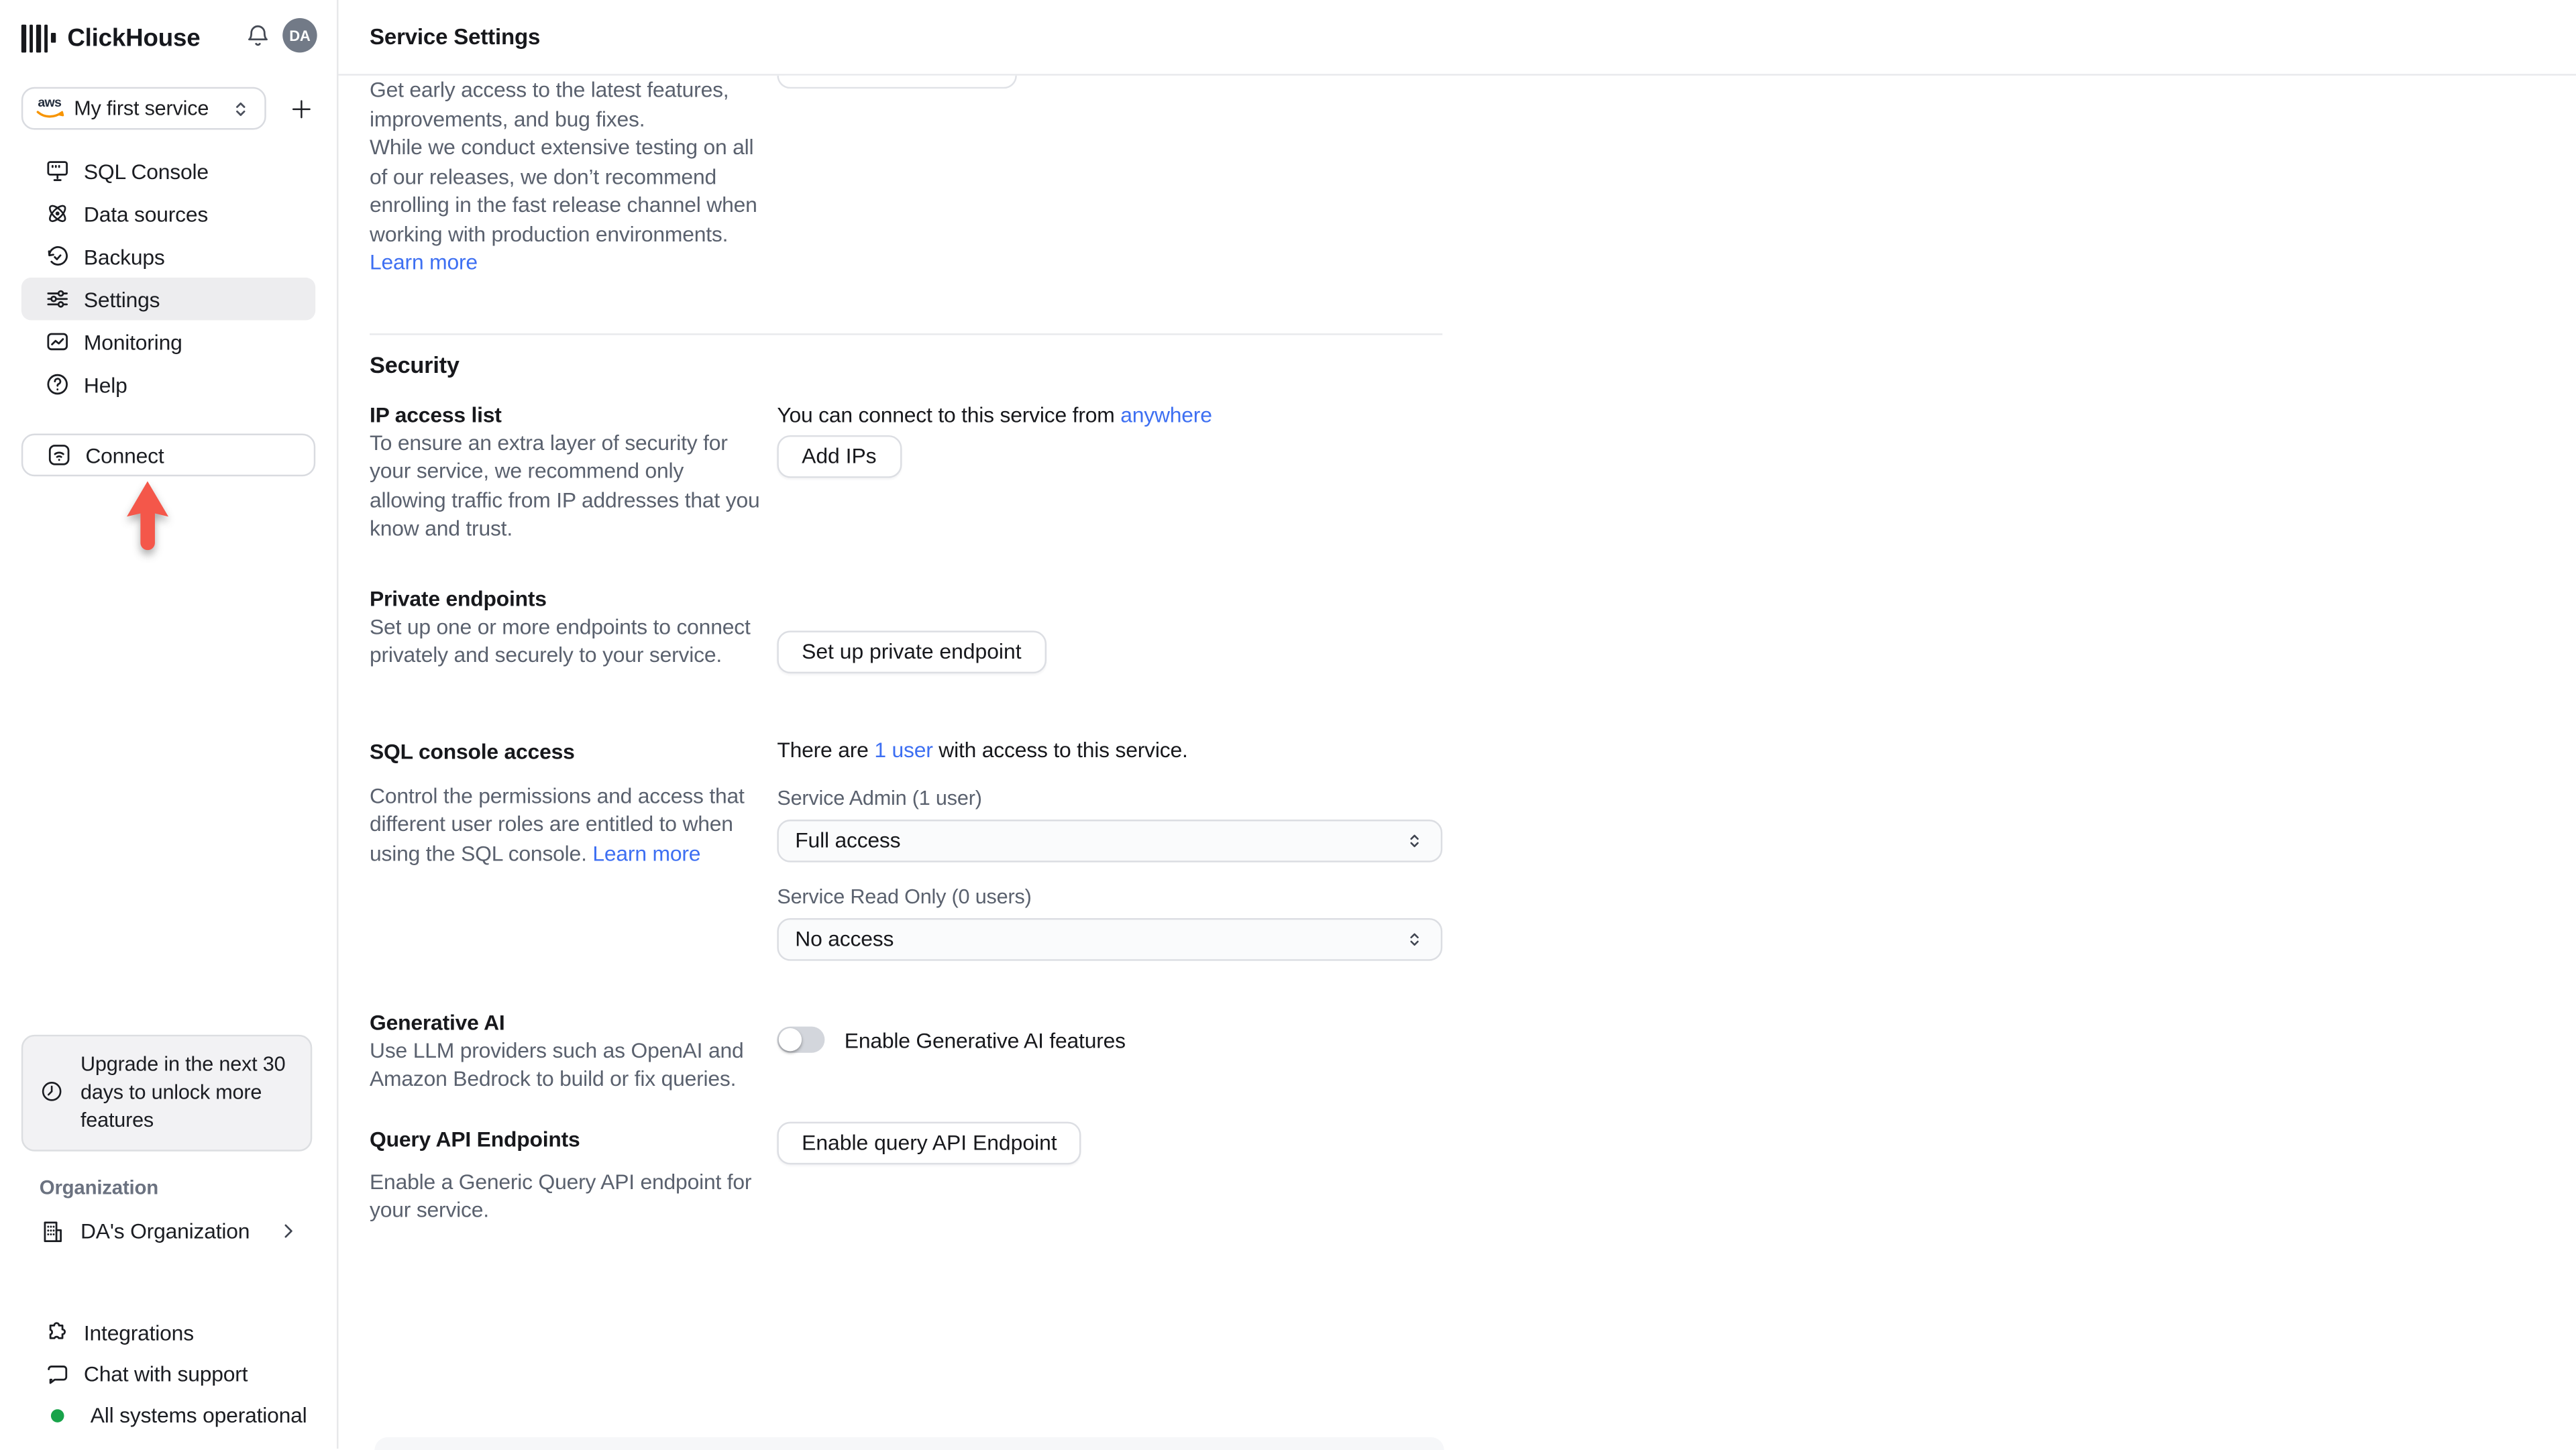 The width and height of the screenshot is (2576, 1450). What do you see at coordinates (929, 1142) in the screenshot?
I see `enable-query-api-button: Enable query API Endpoint` at bounding box center [929, 1142].